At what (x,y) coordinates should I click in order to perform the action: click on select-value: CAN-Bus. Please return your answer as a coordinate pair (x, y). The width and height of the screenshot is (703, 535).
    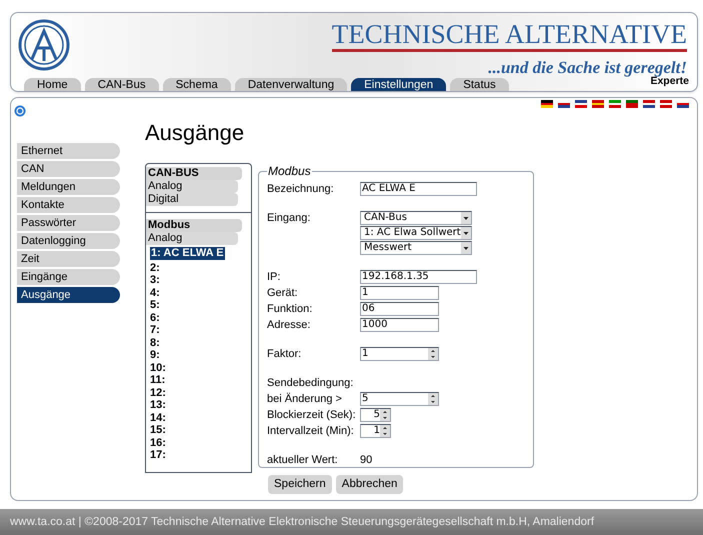
    Looking at the image, I should click on (385, 218).